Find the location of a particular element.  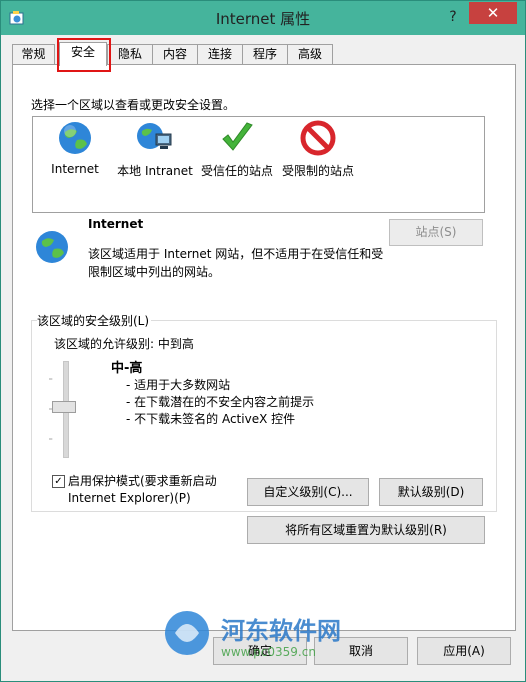

close-button: ✕ is located at coordinates (493, 13).